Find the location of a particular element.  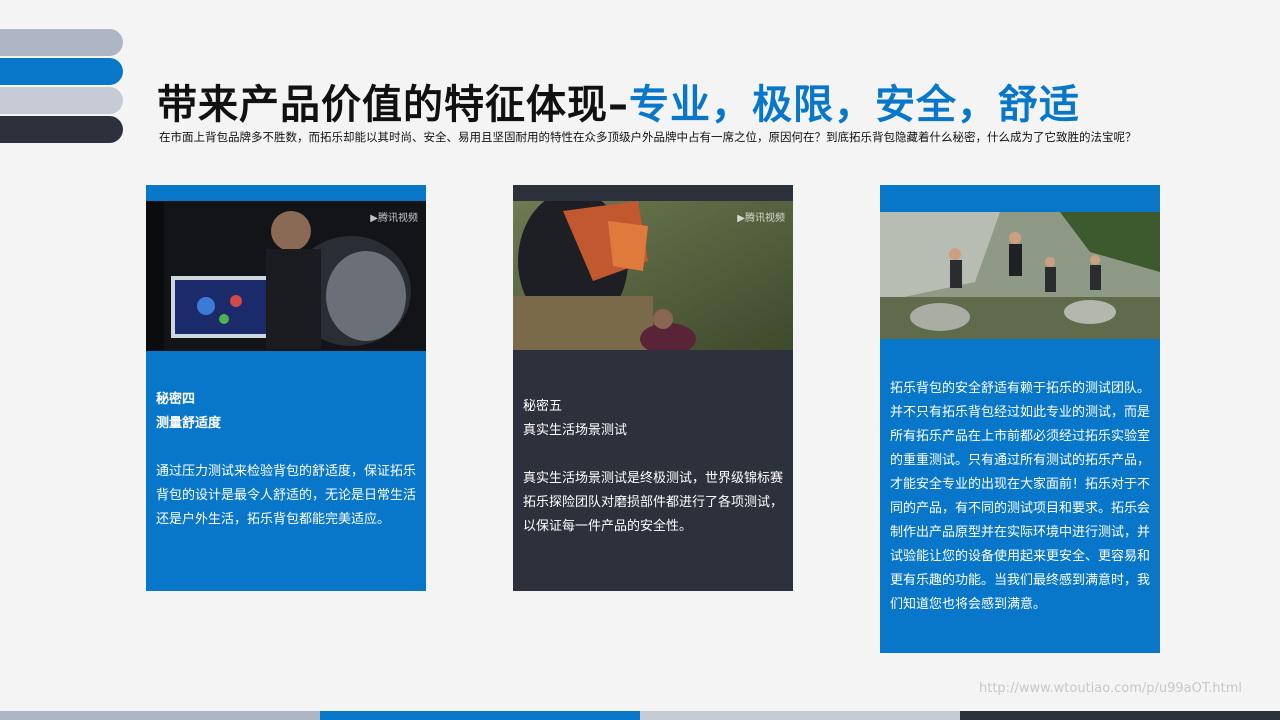

source-url: http://www.wtoutiao.com/p/u99aOT.html is located at coordinates (1111, 688).